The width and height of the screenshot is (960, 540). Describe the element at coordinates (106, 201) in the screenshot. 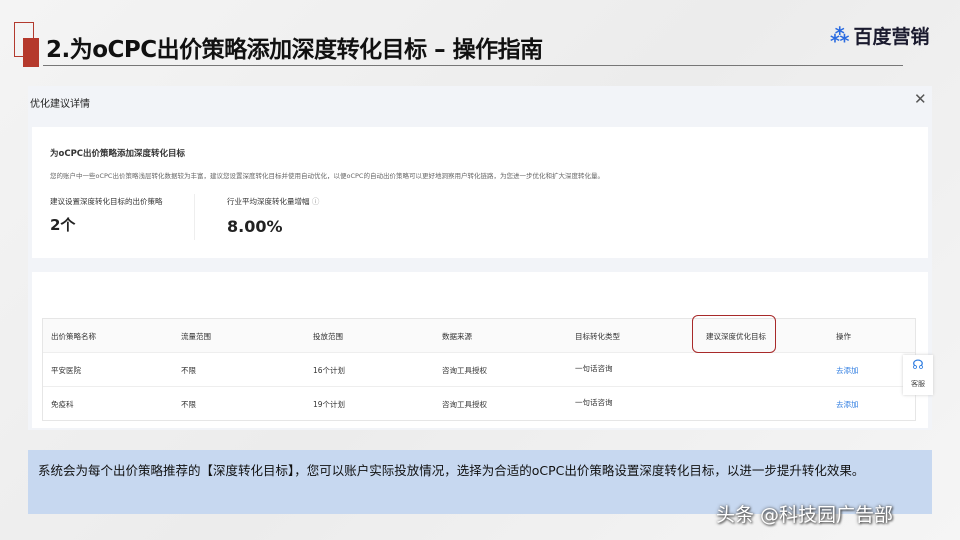

I see `stat1-label: 建议设置深度转化目标的出价策略` at that location.